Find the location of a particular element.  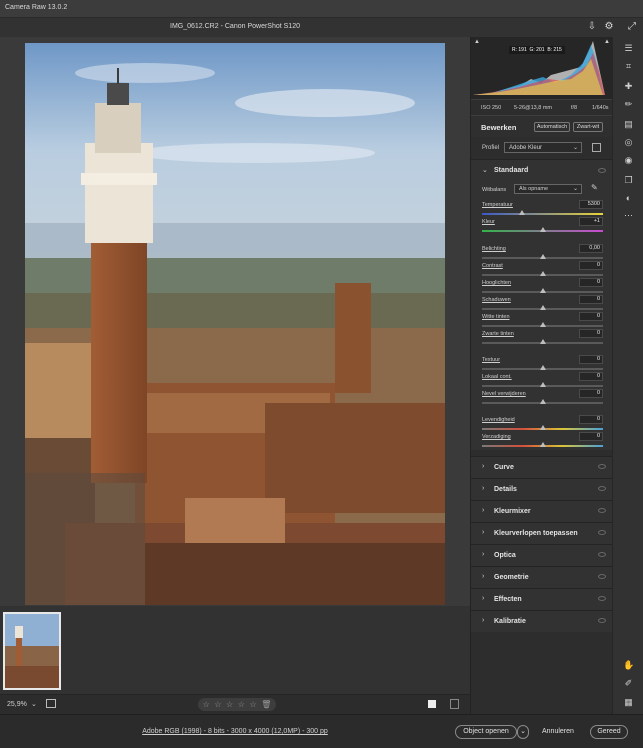

basic-title: Standaard is located at coordinates (511, 170).